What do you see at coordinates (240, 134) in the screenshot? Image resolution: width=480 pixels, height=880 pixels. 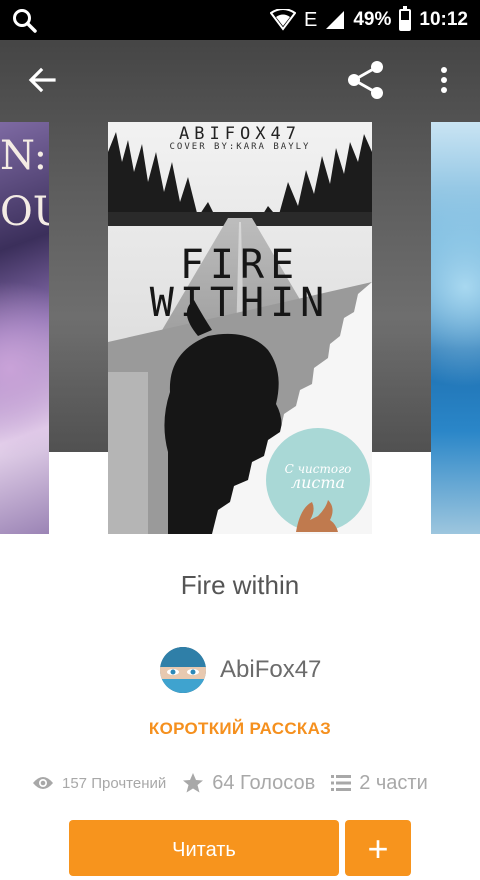 I see `cover-author-text: ABIFOX47` at bounding box center [240, 134].